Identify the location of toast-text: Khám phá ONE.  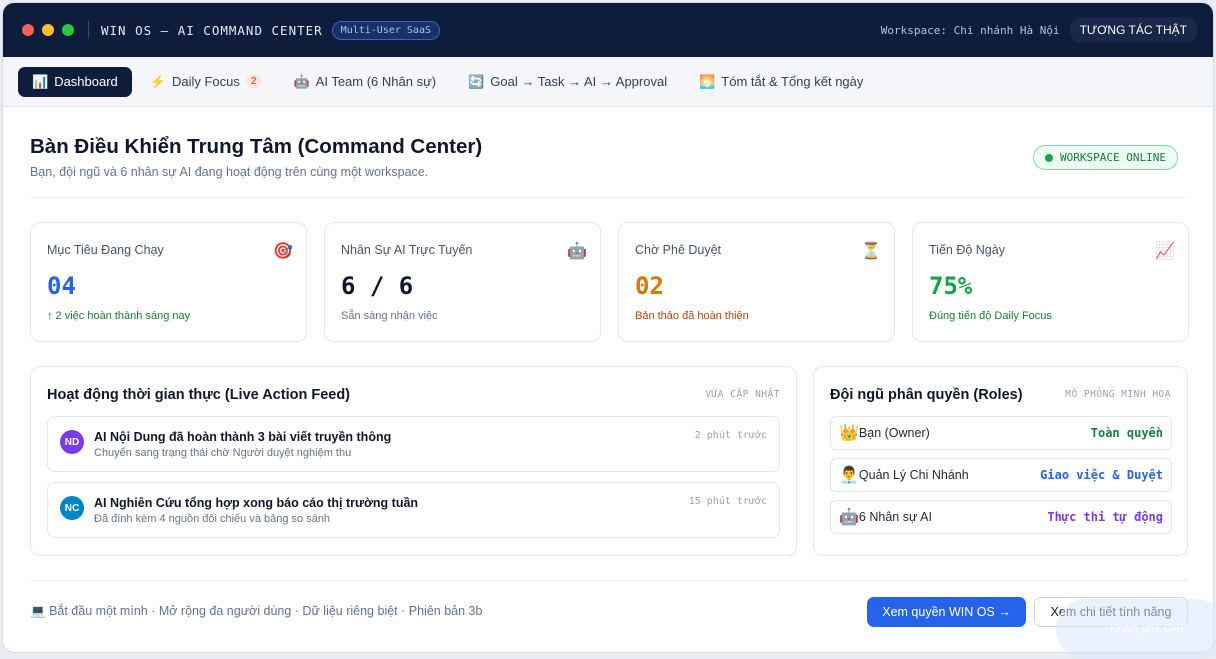
(1149, 629).